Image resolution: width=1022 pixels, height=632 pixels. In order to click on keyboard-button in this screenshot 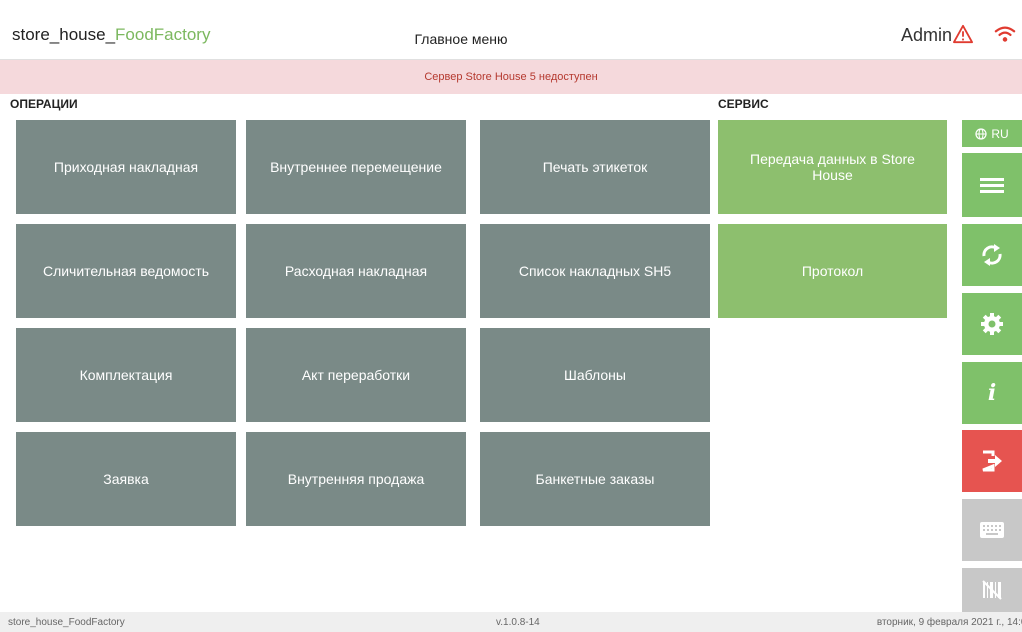, I will do `click(992, 530)`.